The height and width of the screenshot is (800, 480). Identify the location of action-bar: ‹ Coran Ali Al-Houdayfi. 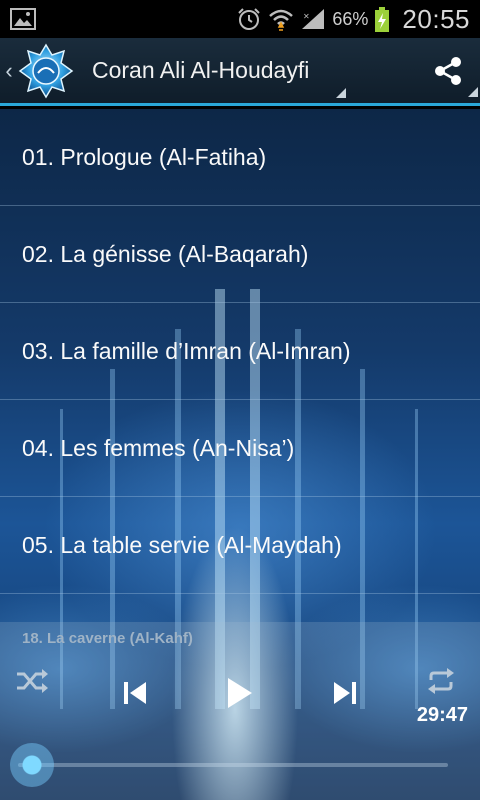
(240, 72).